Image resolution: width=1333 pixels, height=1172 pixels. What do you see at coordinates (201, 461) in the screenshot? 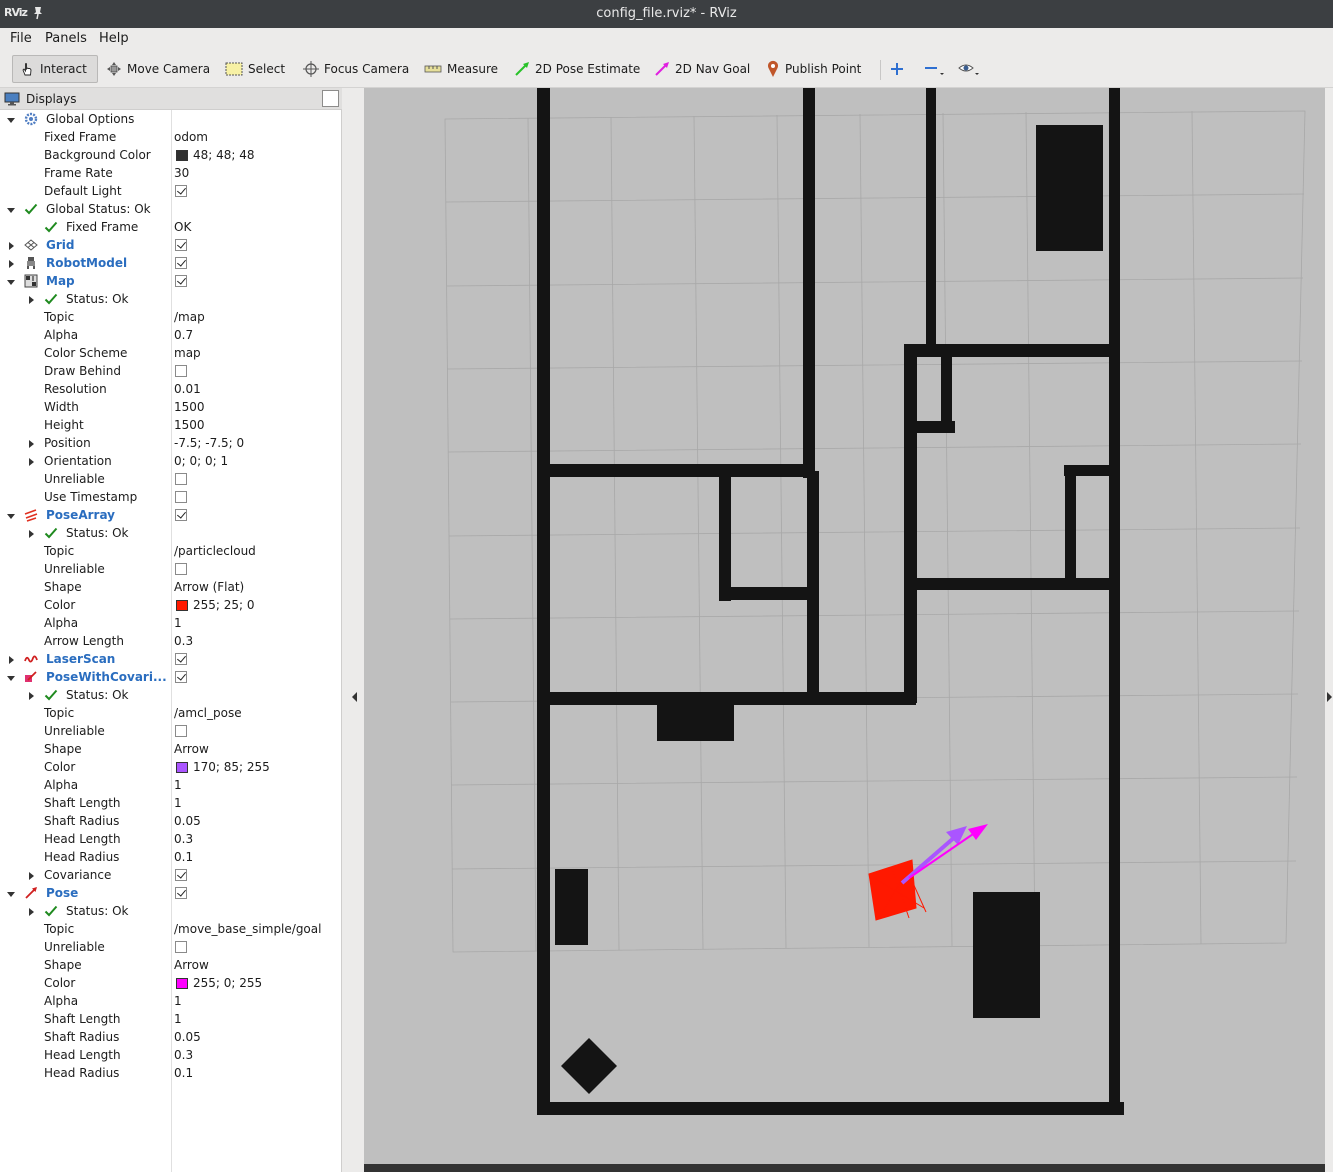
I see `property-value: 0; 0; 0; 1` at bounding box center [201, 461].